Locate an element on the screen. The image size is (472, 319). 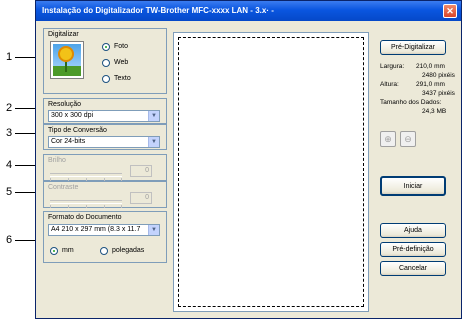
brightness-label: Brilho is located at coordinates (57, 160).